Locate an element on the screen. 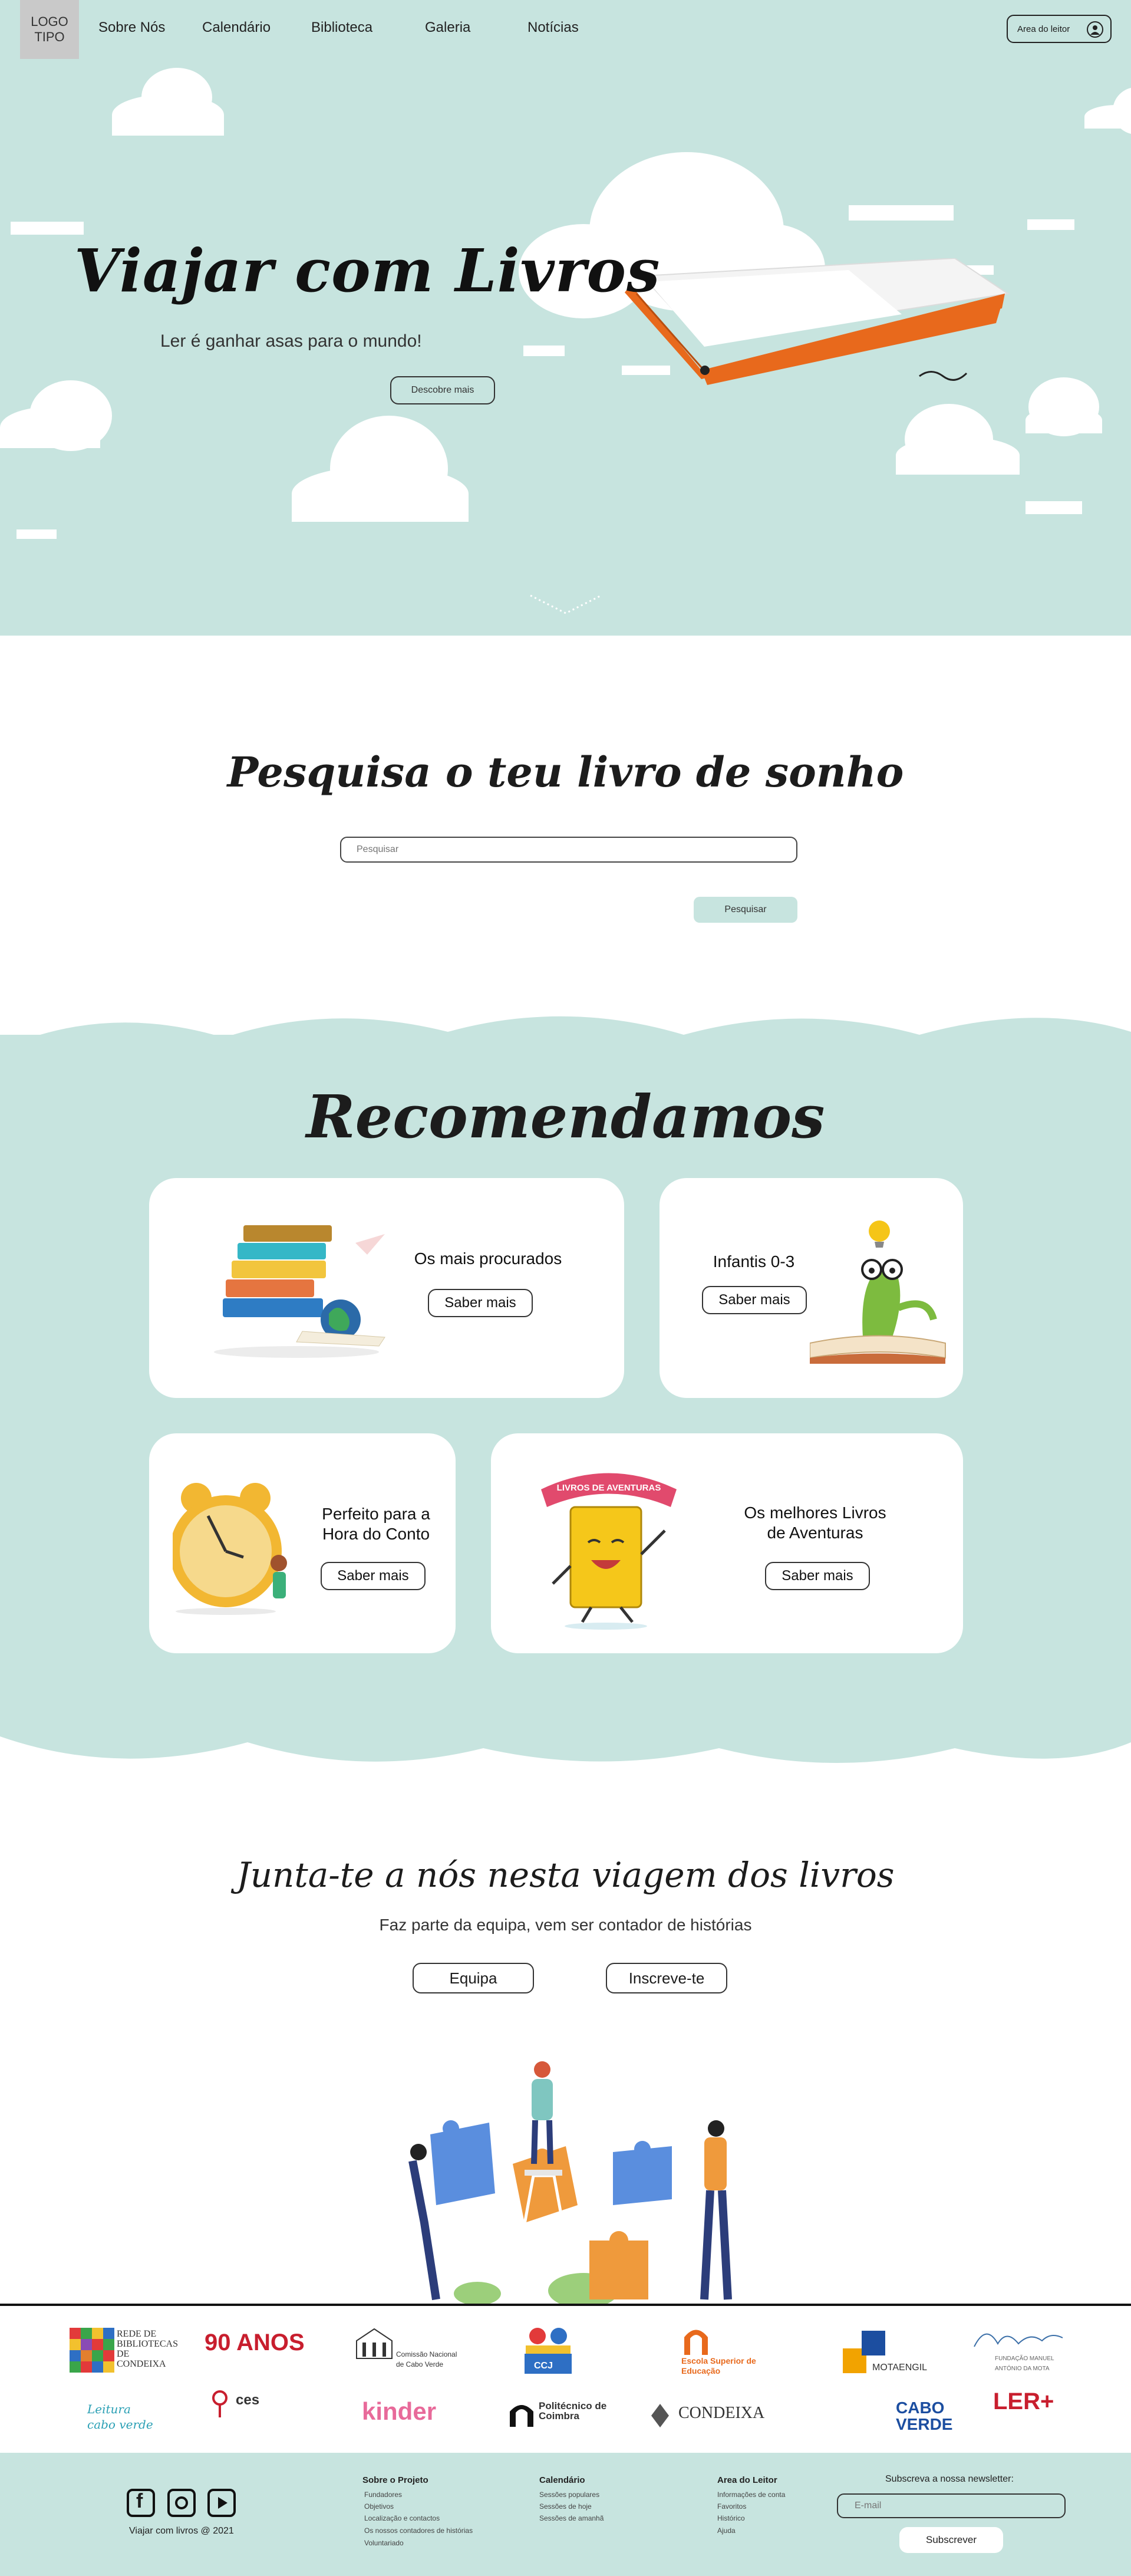 This screenshot has width=1131, height=2576. recommend-title: Recomendamos is located at coordinates (565, 1117).